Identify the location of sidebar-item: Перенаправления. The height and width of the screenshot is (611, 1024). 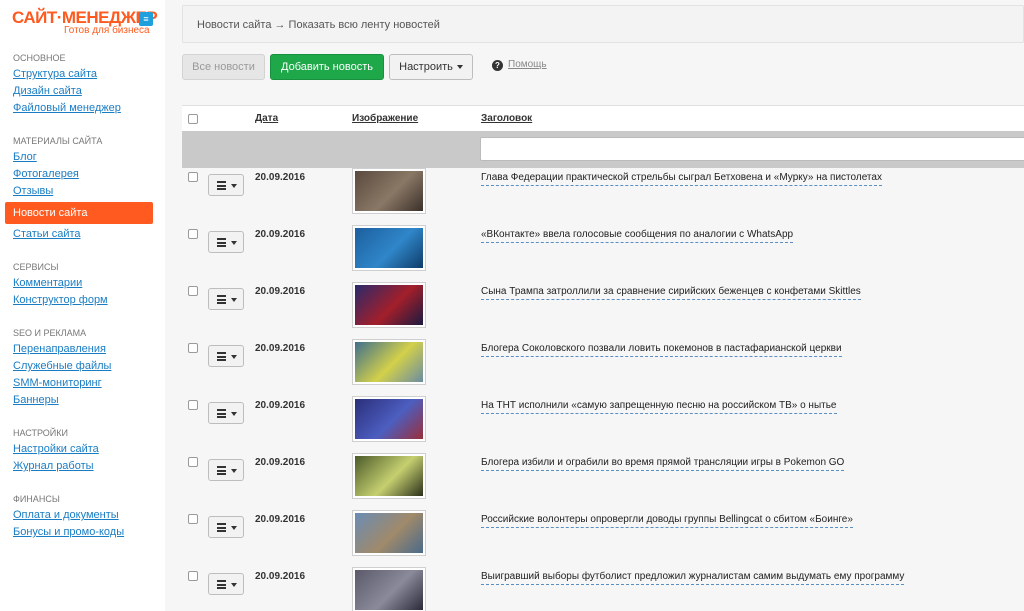
(82, 349).